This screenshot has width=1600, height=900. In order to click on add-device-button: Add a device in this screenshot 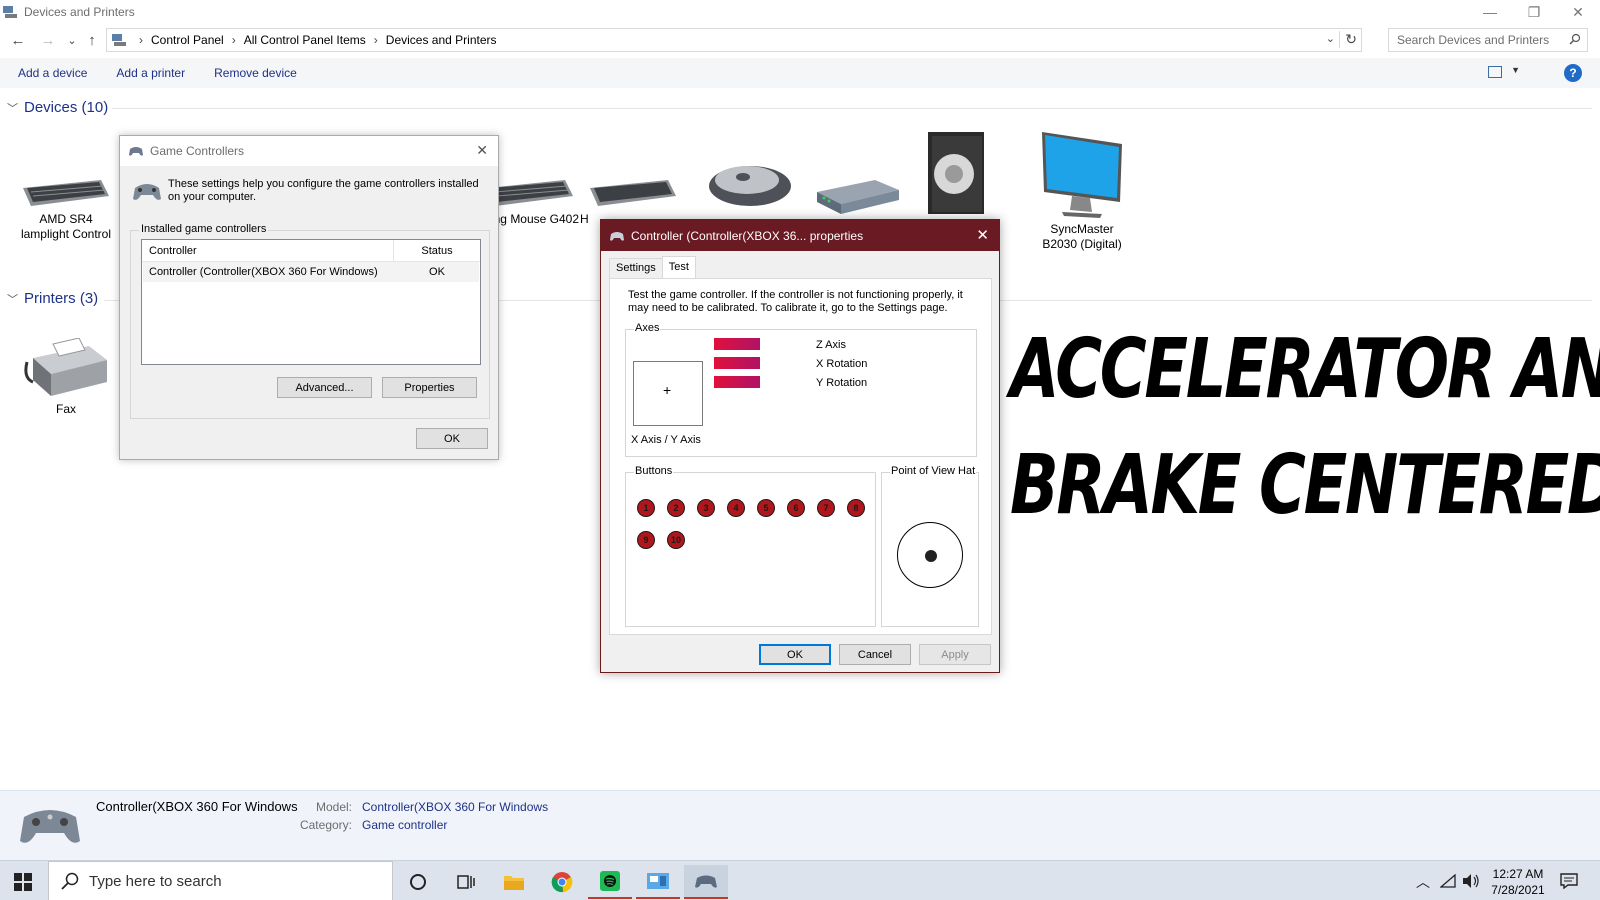, I will do `click(52, 73)`.